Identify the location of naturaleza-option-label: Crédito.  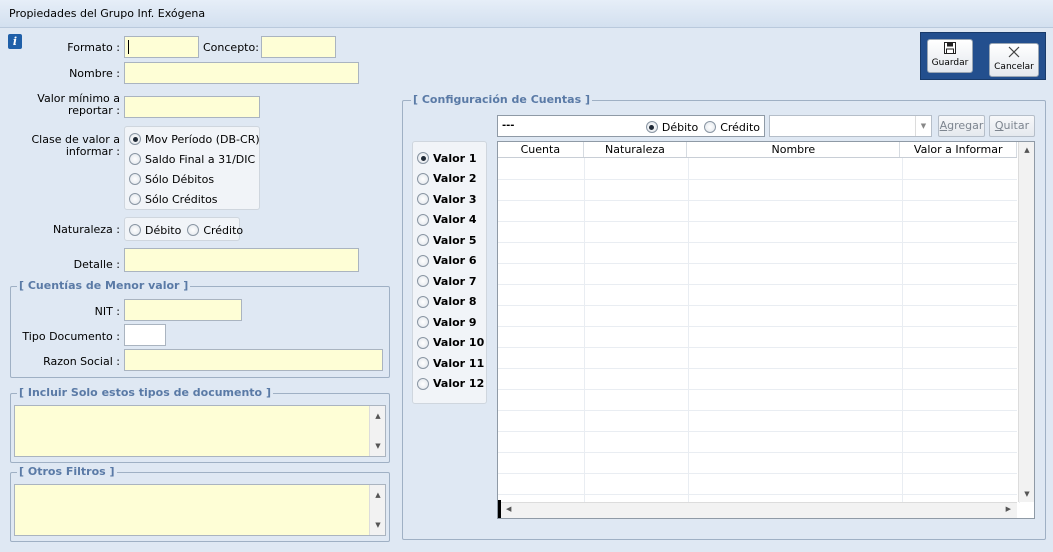
(223, 230).